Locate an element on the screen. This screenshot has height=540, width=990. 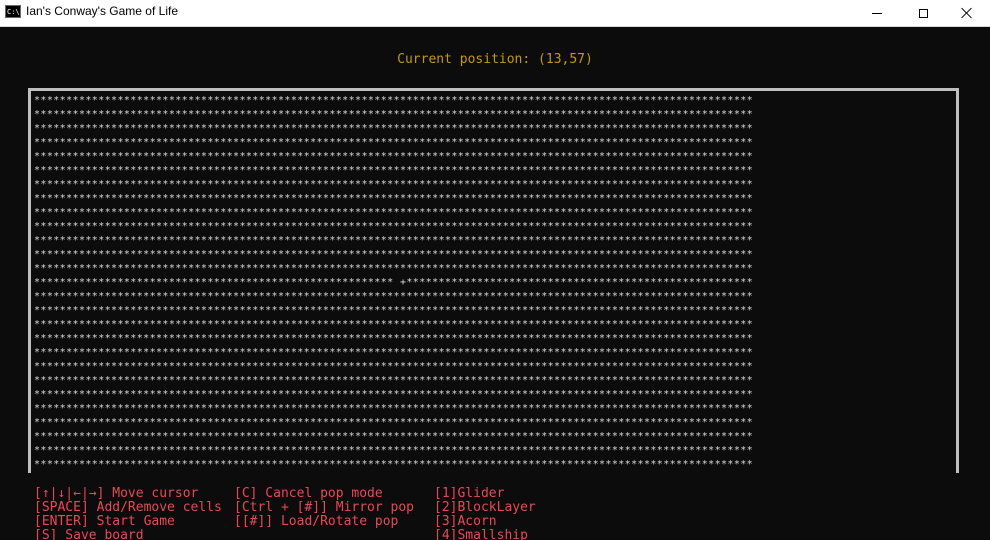
menu-item: [SPACE] Add/Remove cells is located at coordinates (128, 507).